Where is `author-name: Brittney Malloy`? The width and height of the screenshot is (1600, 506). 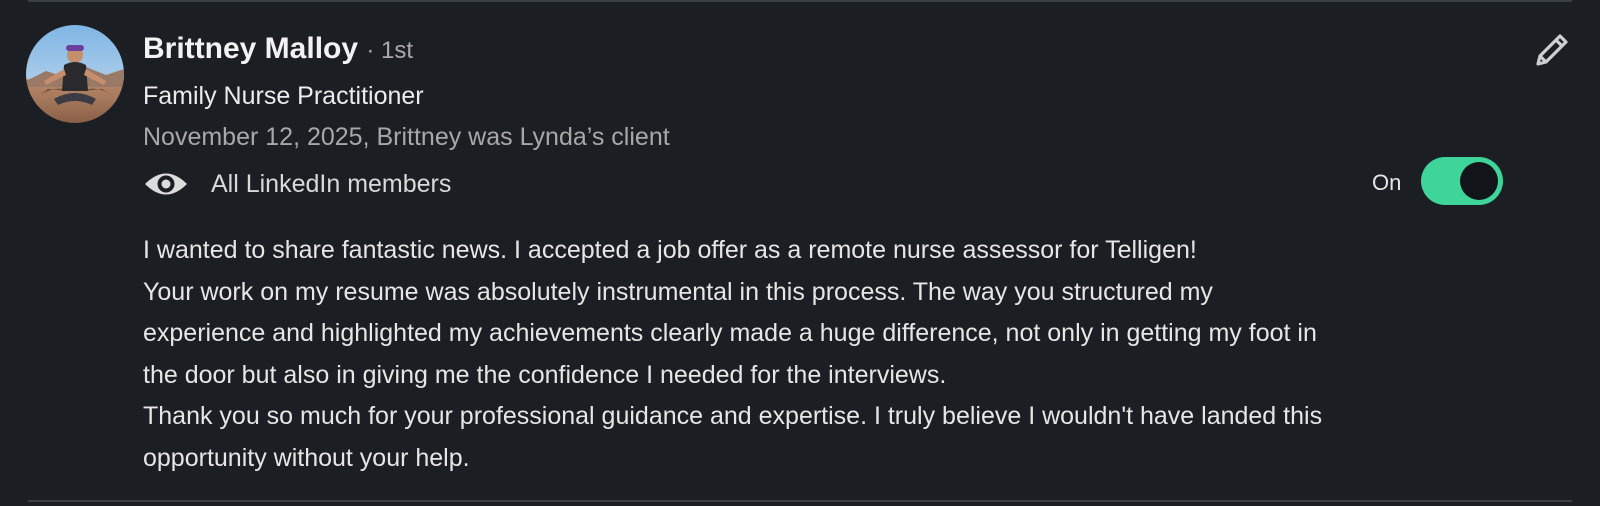
author-name: Brittney Malloy is located at coordinates (250, 48).